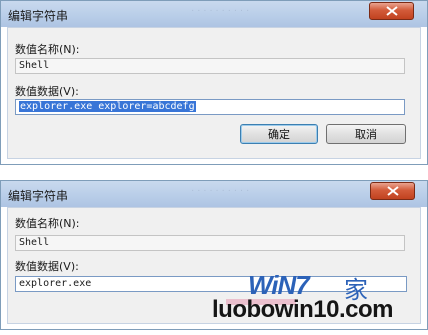  What do you see at coordinates (107, 106) in the screenshot?
I see `selected-text: explorer.exe explorer=abcdefg` at bounding box center [107, 106].